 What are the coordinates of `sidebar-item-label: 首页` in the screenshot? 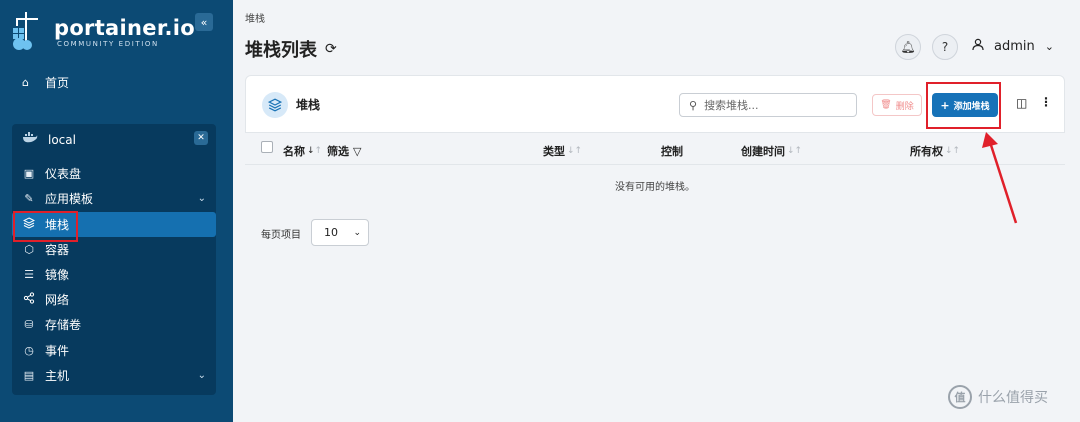 It's located at (57, 83).